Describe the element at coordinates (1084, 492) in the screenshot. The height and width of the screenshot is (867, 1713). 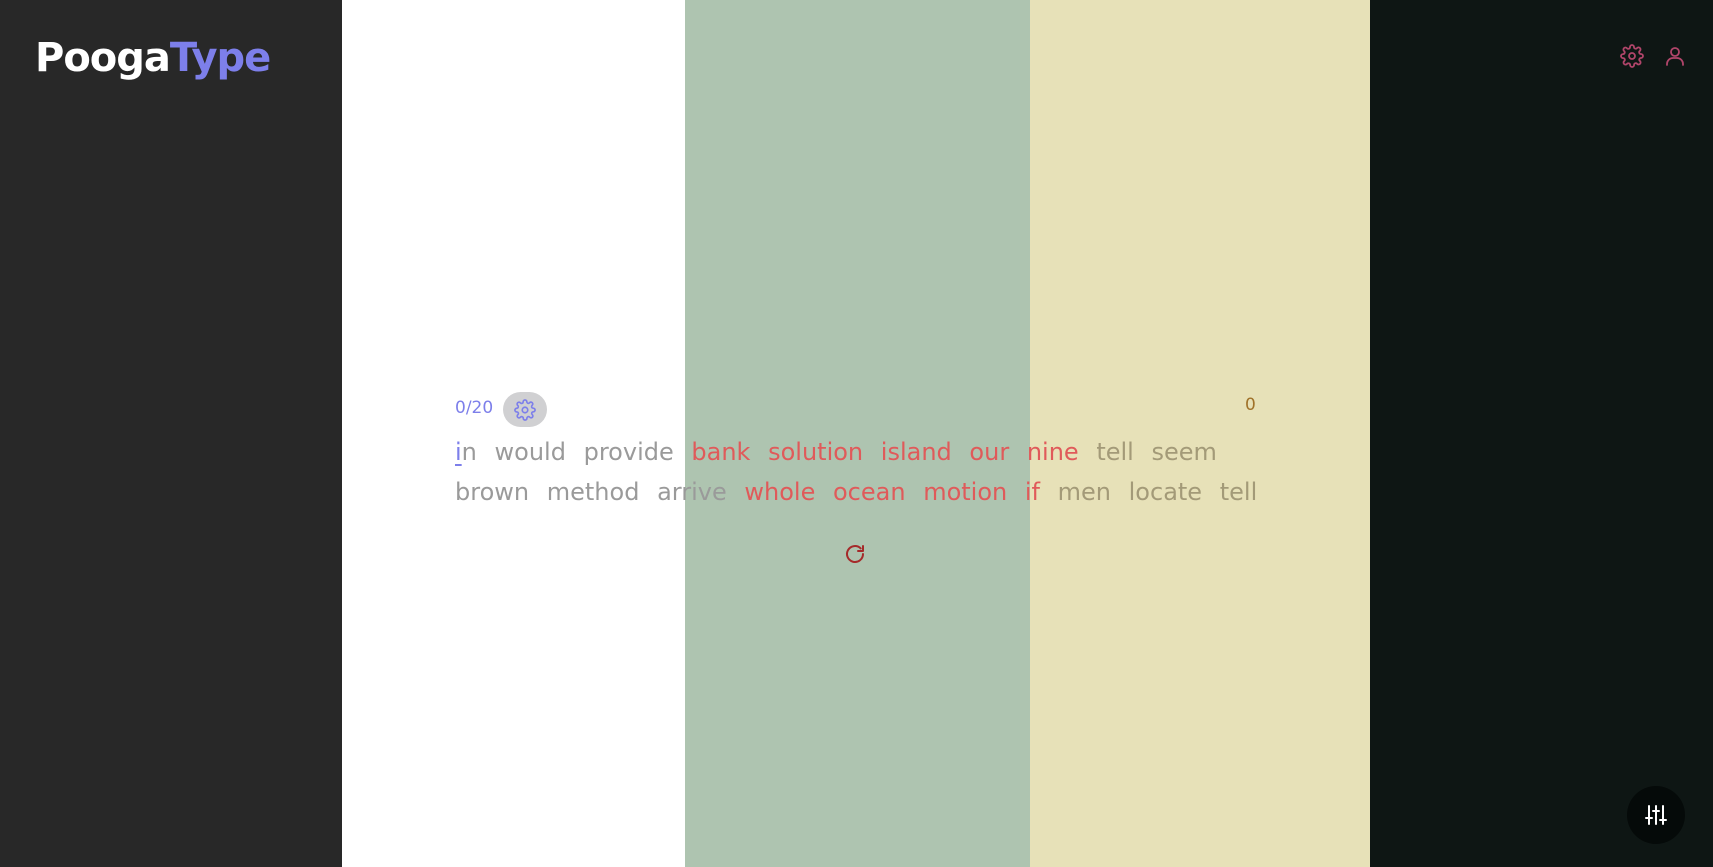
I see `word: men` at that location.